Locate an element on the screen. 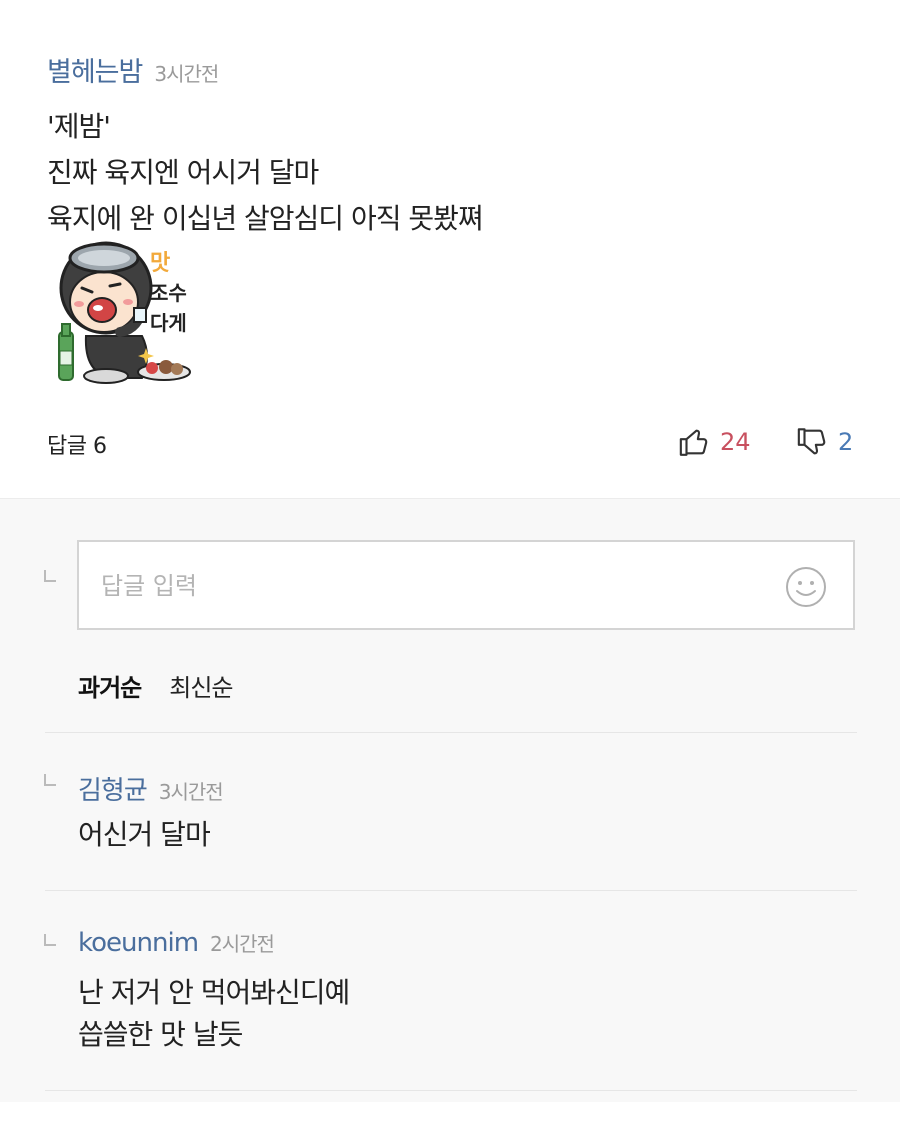 This screenshot has height=1125, width=900. comment-header: 별헤는밤 3시간전 is located at coordinates (133, 69).